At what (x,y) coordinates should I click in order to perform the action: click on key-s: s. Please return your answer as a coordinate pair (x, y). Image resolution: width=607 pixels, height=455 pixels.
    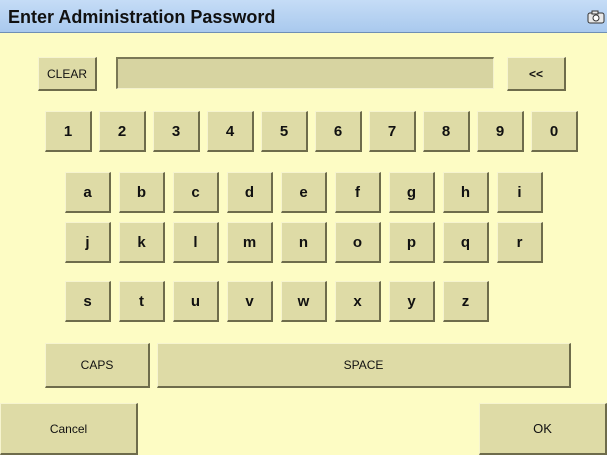
    Looking at the image, I should click on (88, 301).